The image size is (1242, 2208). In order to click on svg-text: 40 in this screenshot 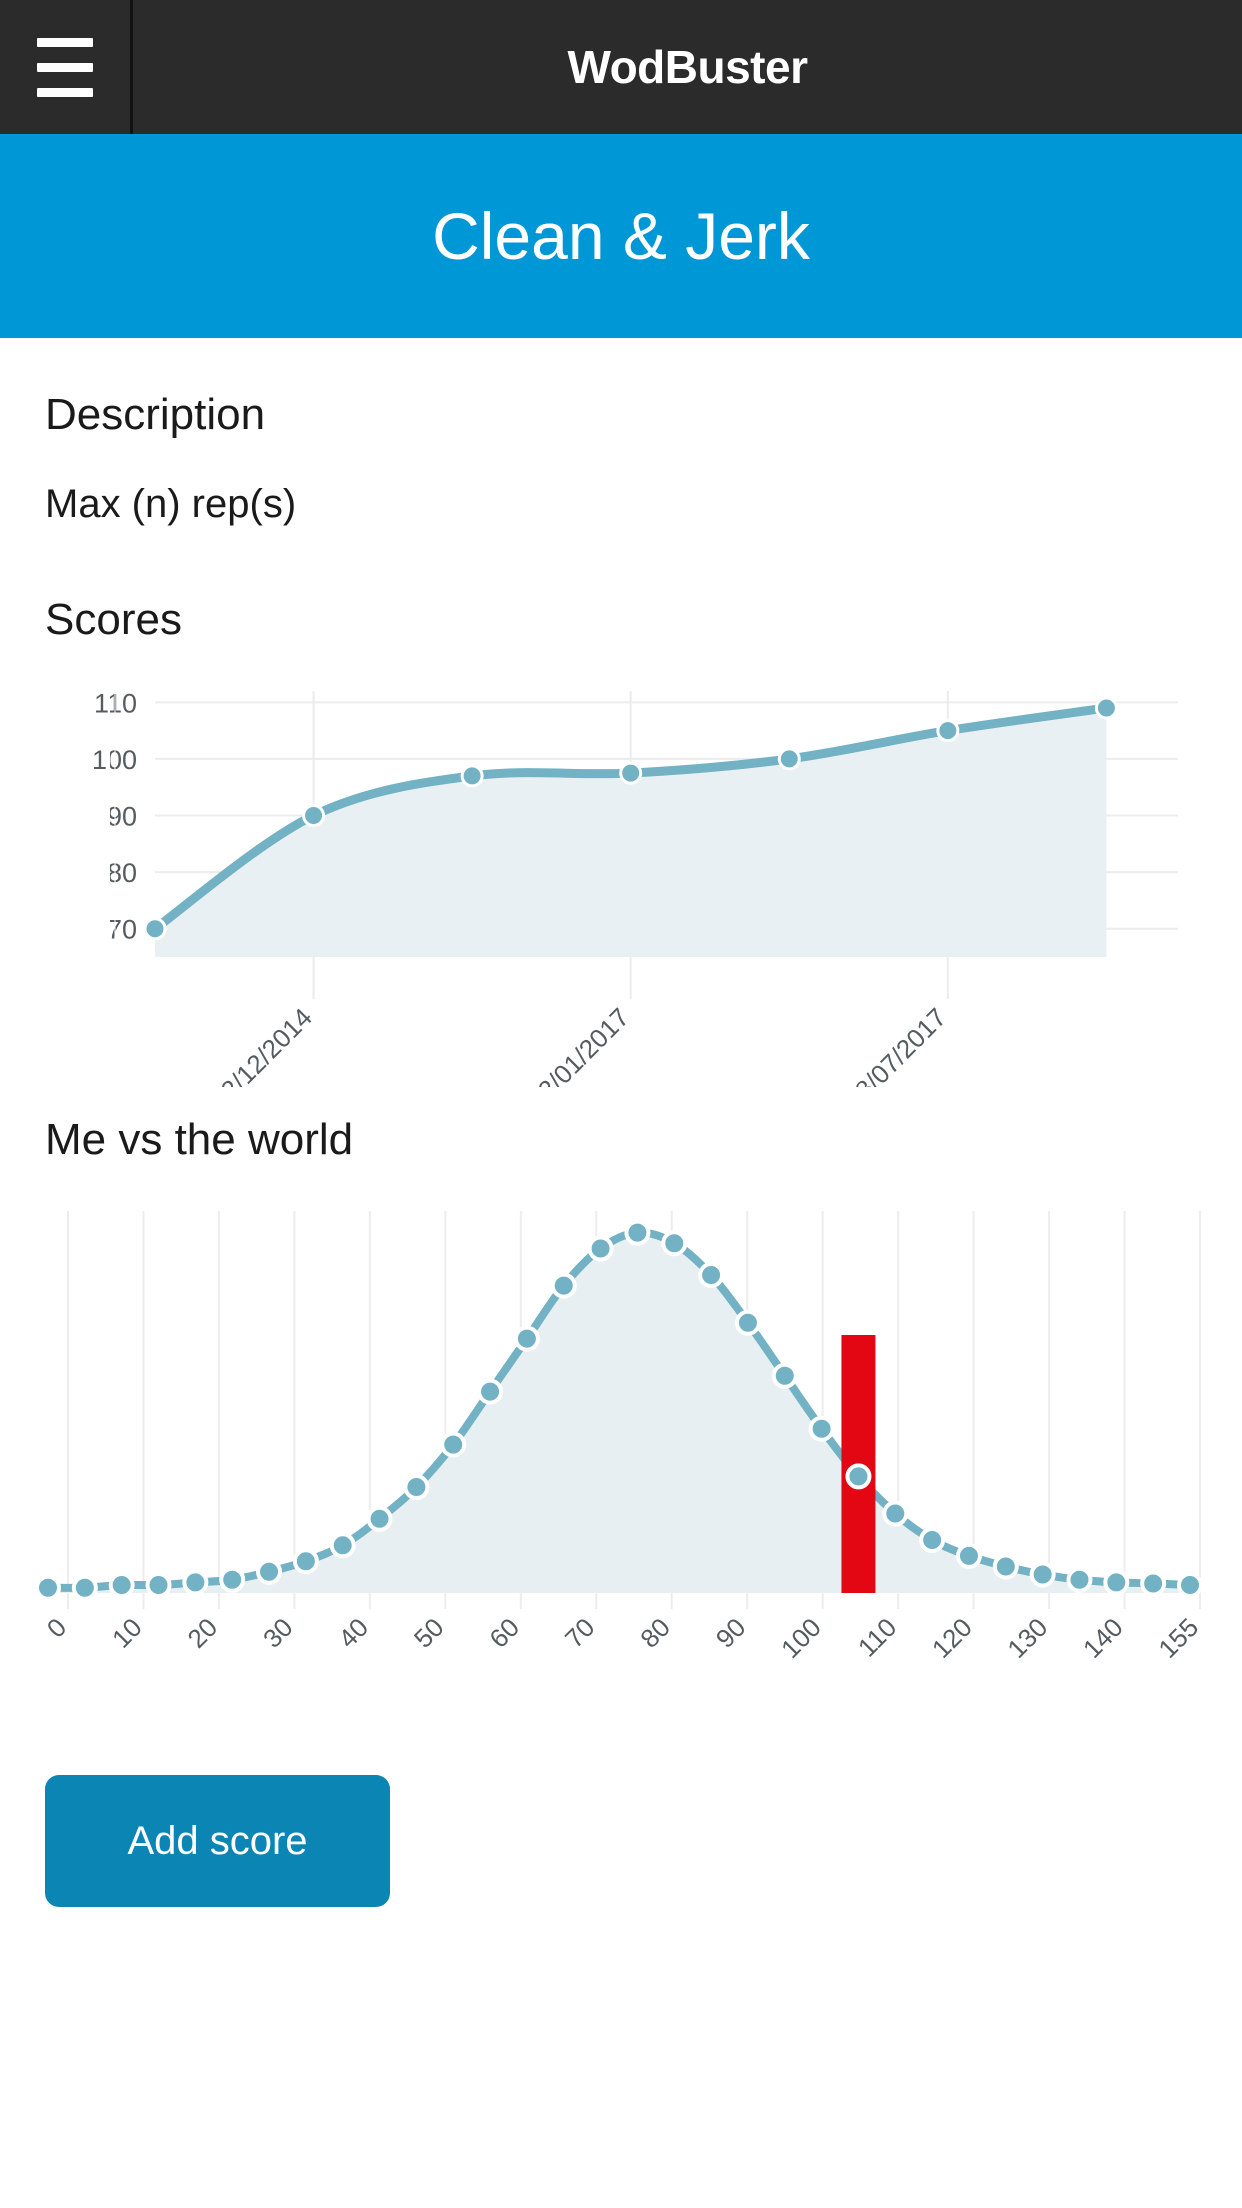, I will do `click(353, 1633)`.